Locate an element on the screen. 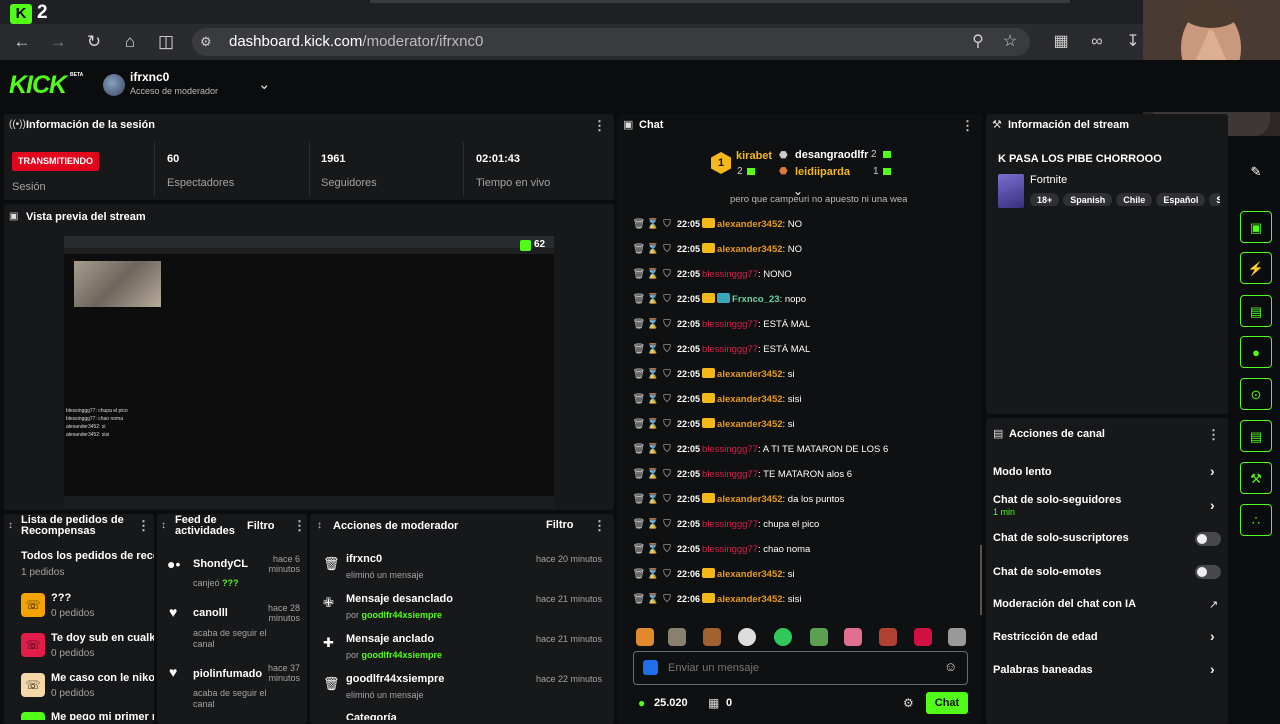  send-chat-button: Chat is located at coordinates (947, 703).